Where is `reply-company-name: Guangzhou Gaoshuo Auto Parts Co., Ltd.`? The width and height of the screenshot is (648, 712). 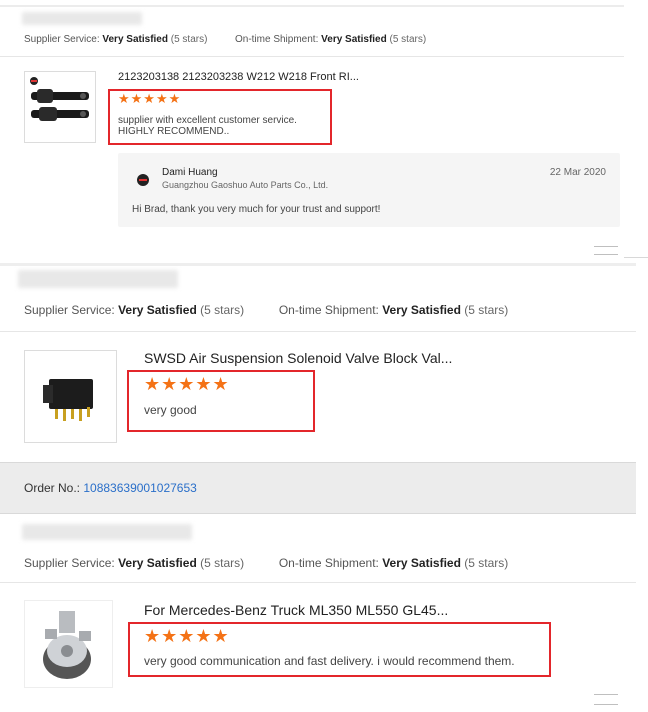
reply-company-name: Guangzhou Gaoshuo Auto Parts Co., Ltd. is located at coordinates (245, 185).